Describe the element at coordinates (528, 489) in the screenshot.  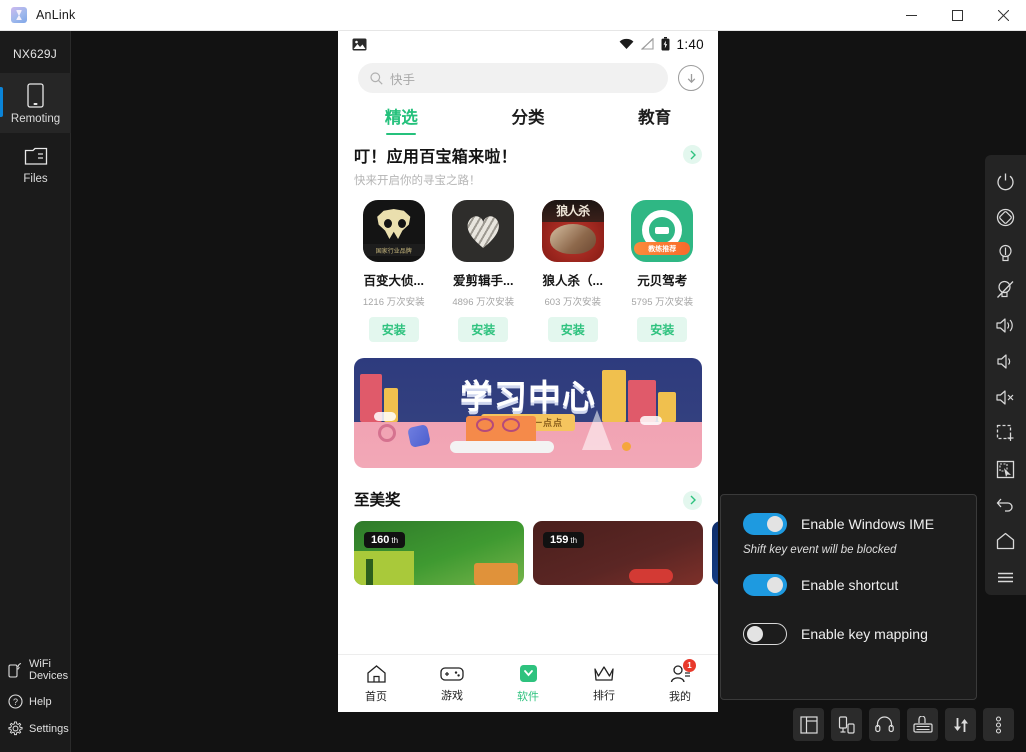
I see `award-section-header: 至美奖` at that location.